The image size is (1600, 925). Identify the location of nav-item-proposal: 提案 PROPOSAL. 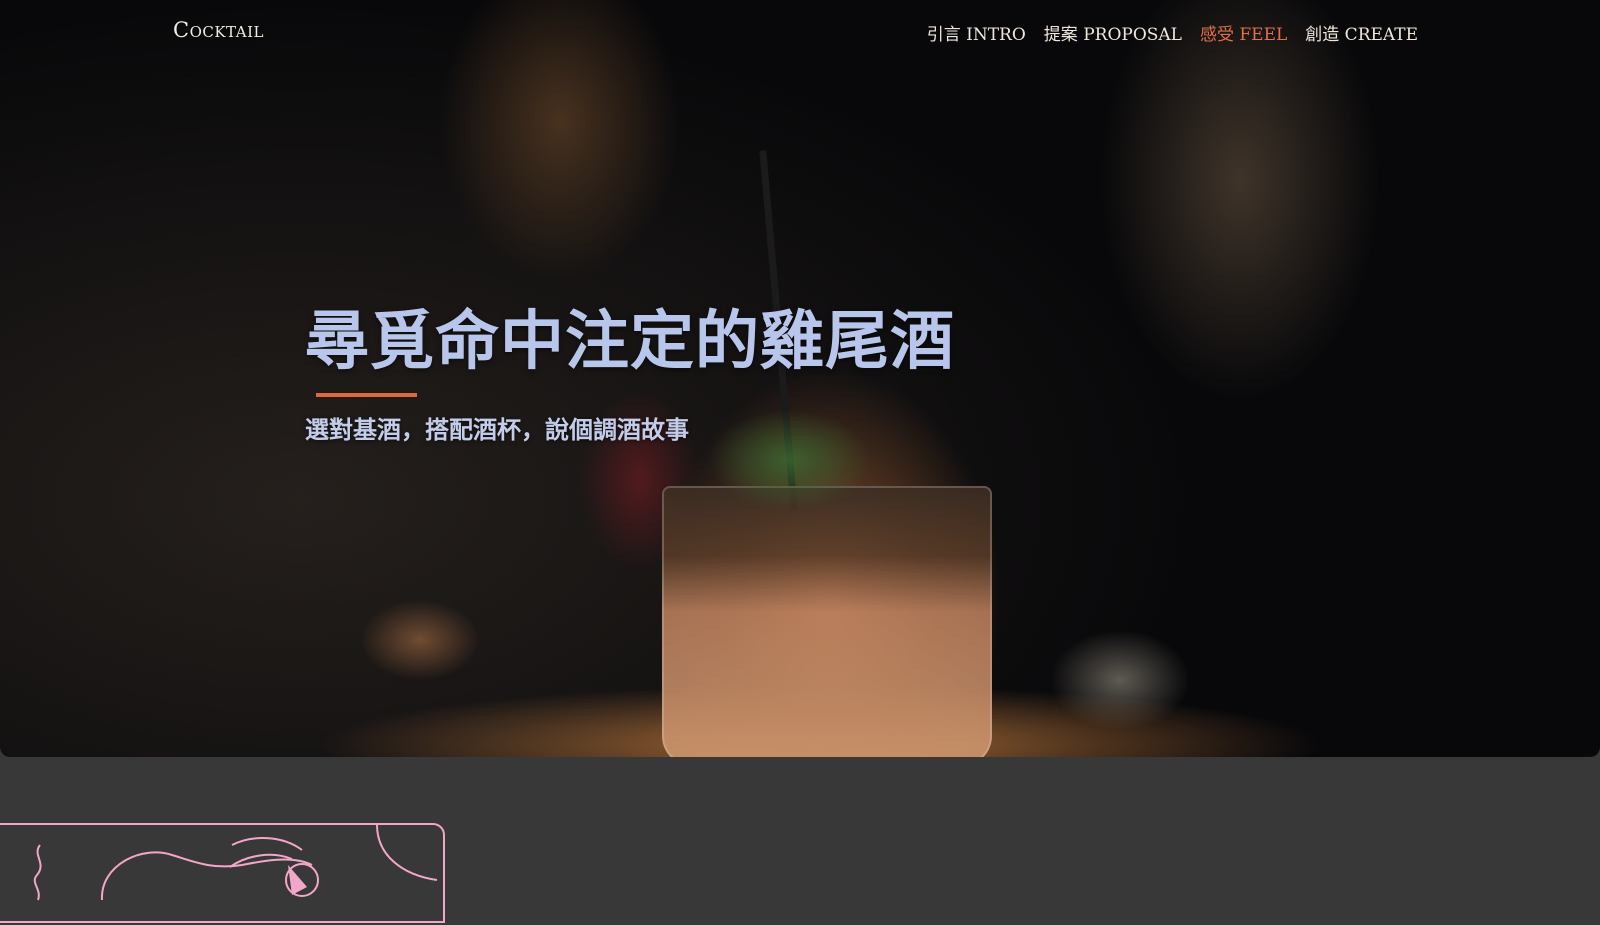
(1113, 32).